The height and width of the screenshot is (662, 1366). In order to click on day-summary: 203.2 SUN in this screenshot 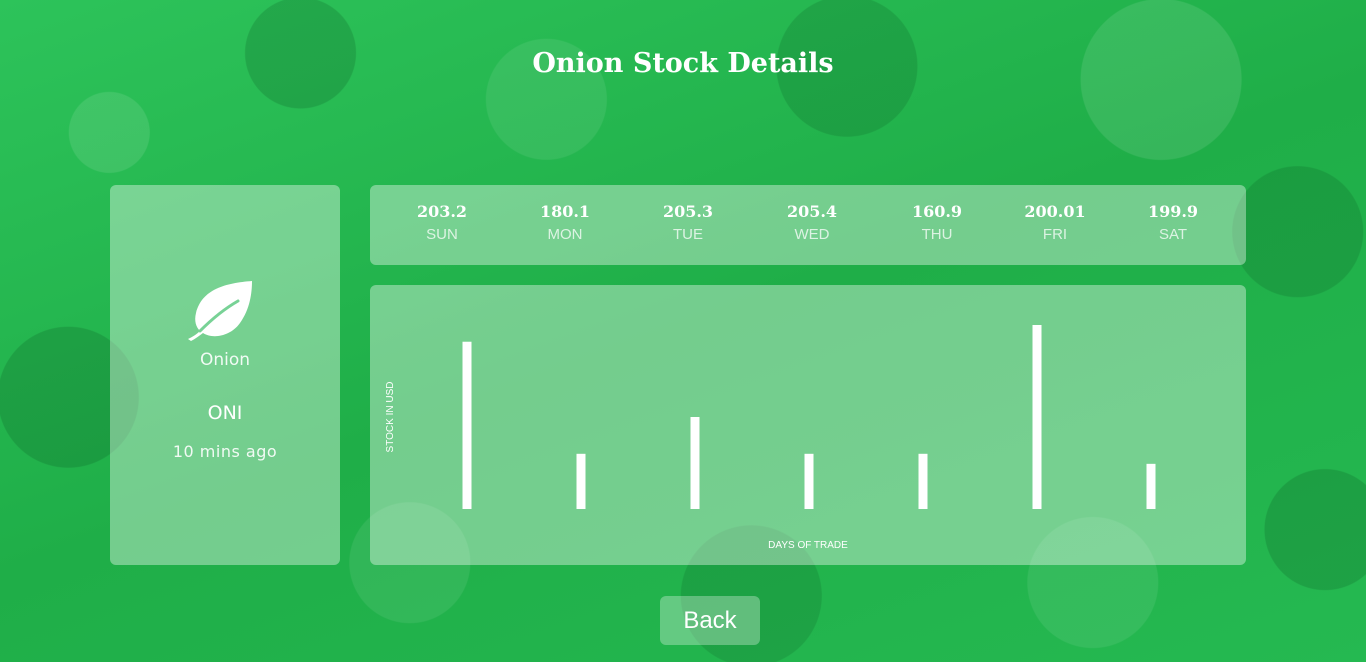, I will do `click(442, 221)`.